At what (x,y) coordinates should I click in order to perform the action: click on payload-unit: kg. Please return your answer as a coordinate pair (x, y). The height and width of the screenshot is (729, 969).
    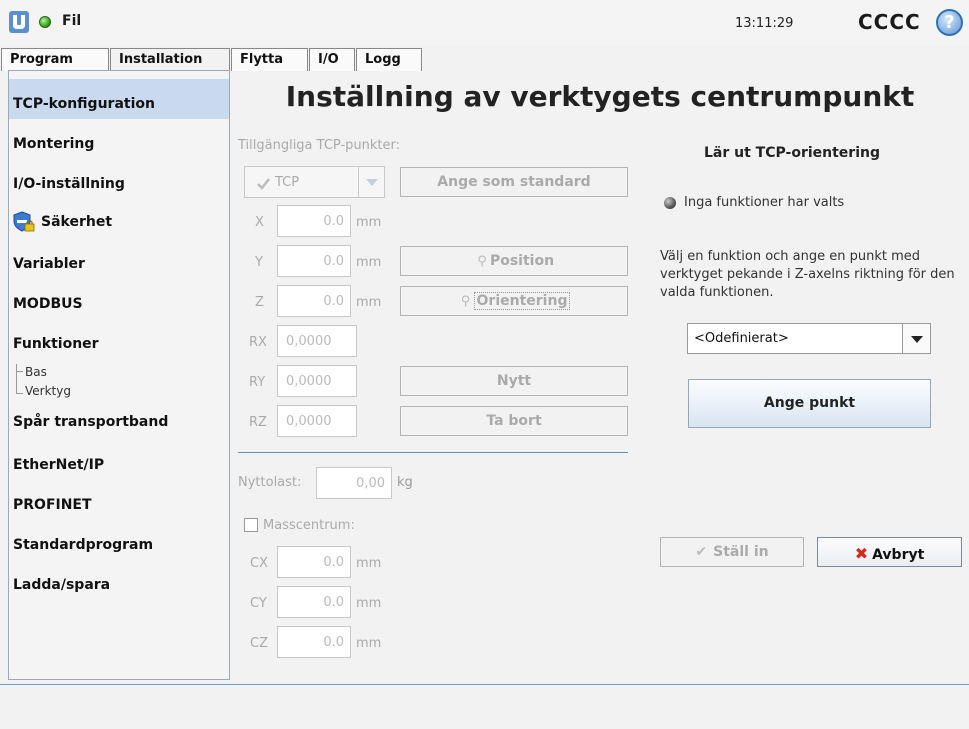
    Looking at the image, I should click on (405, 482).